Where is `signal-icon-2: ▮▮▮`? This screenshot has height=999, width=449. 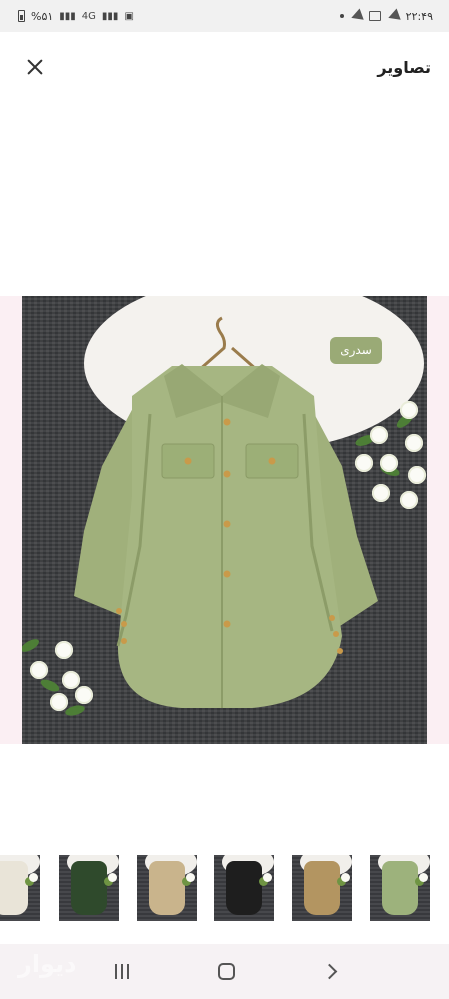
signal-icon-2: ▮▮▮ is located at coordinates (110, 16).